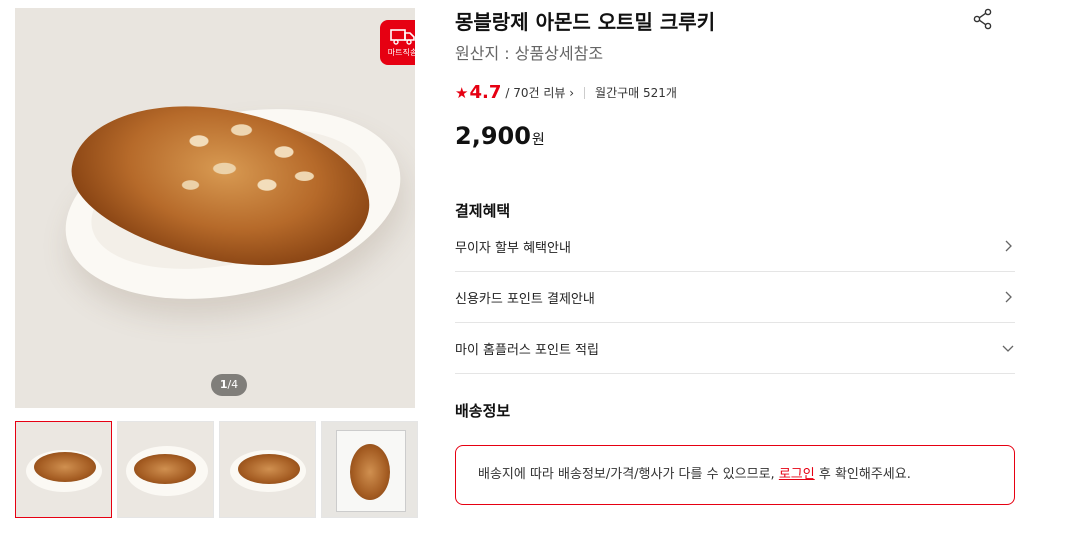 Image resolution: width=1066 pixels, height=547 pixels. Describe the element at coordinates (983, 19) in the screenshot. I see `share-icon` at that location.